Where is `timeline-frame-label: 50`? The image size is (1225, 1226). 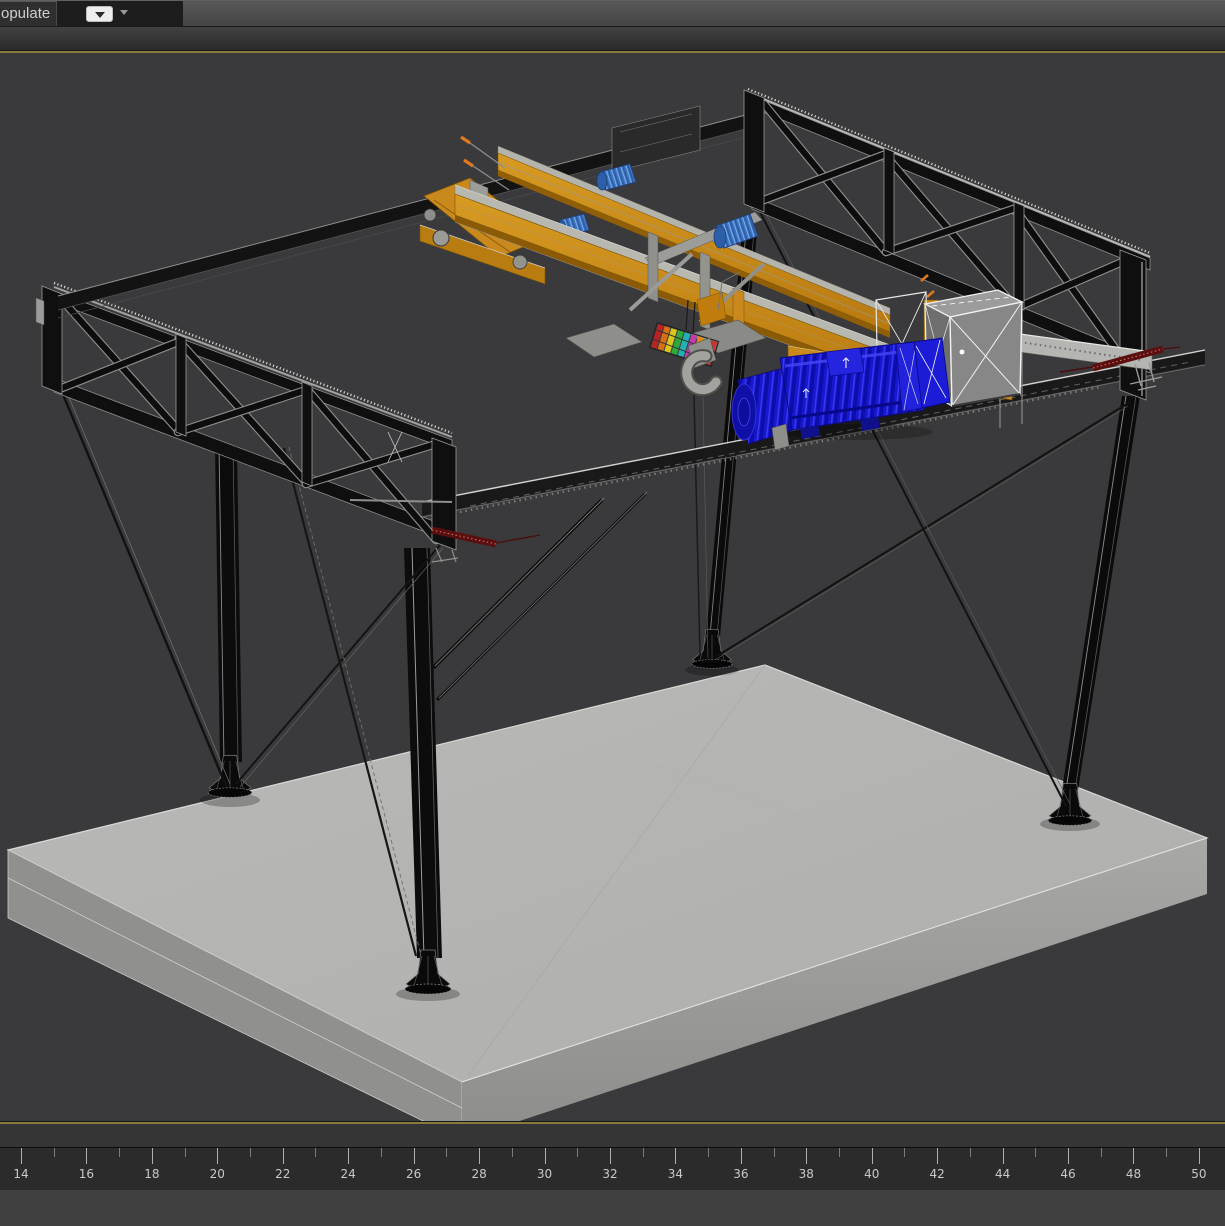 timeline-frame-label: 50 is located at coordinates (1199, 1174).